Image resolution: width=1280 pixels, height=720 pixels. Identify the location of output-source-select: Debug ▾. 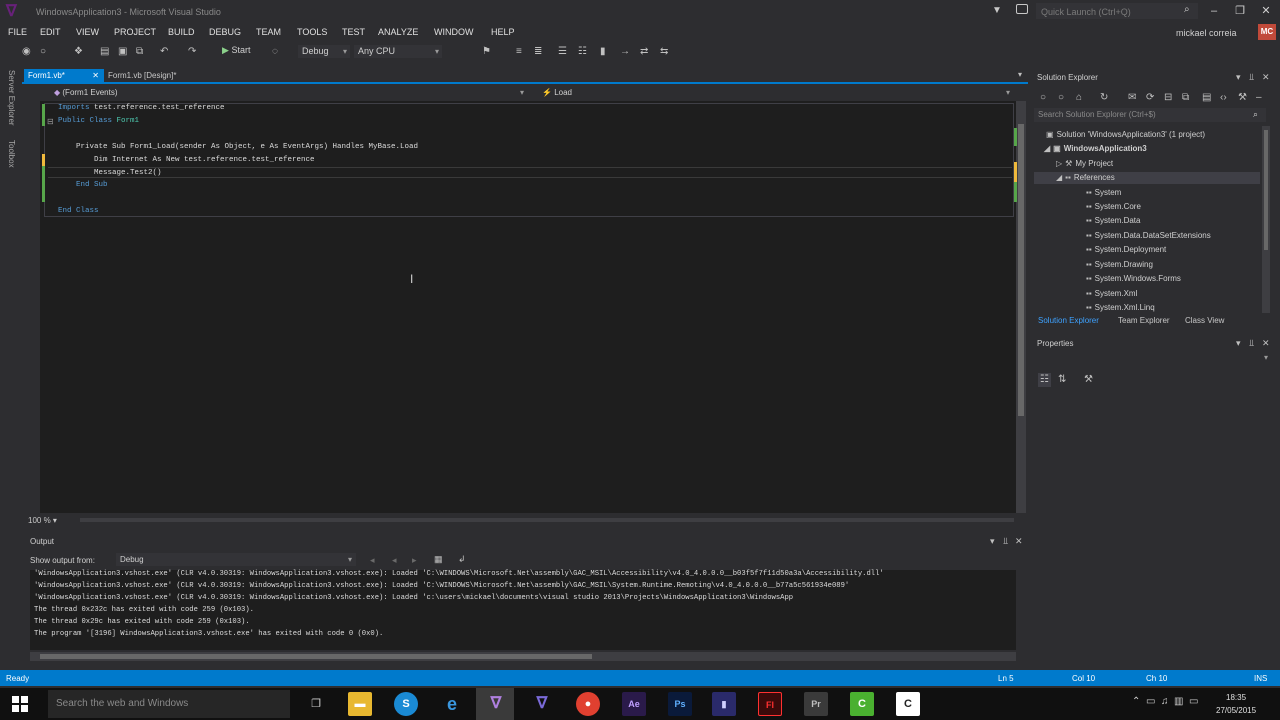
(236, 559).